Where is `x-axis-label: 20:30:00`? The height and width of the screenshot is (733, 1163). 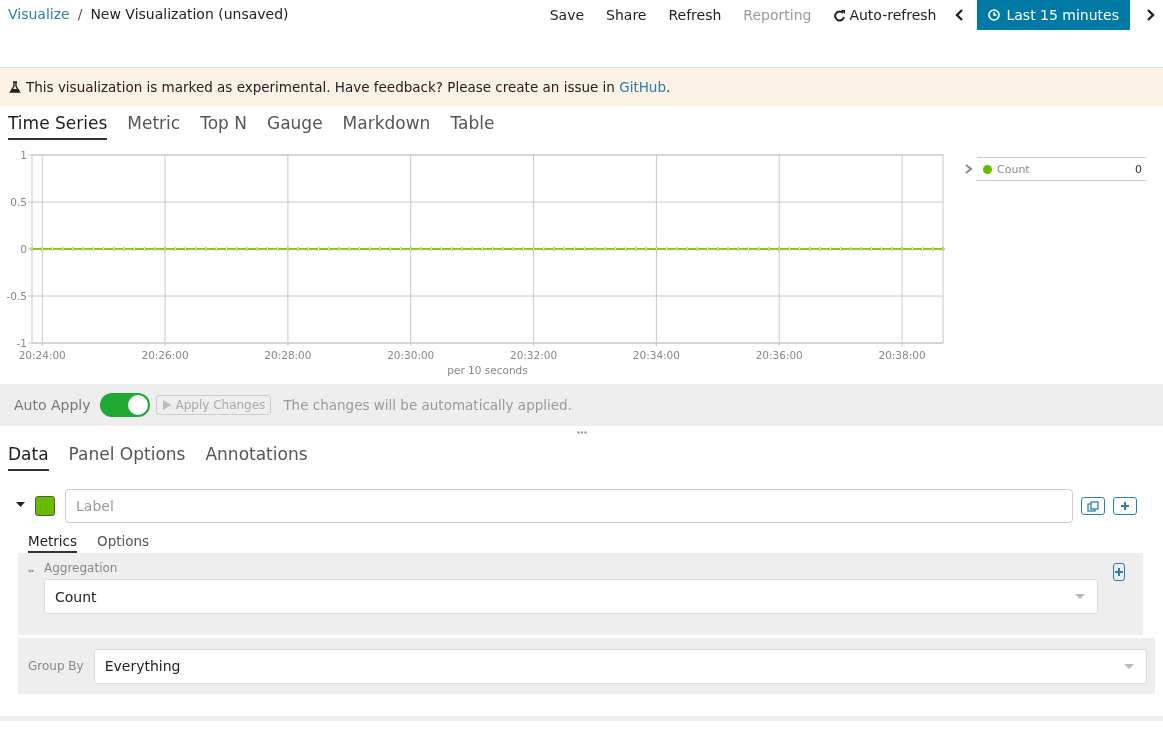
x-axis-label: 20:30:00 is located at coordinates (411, 355).